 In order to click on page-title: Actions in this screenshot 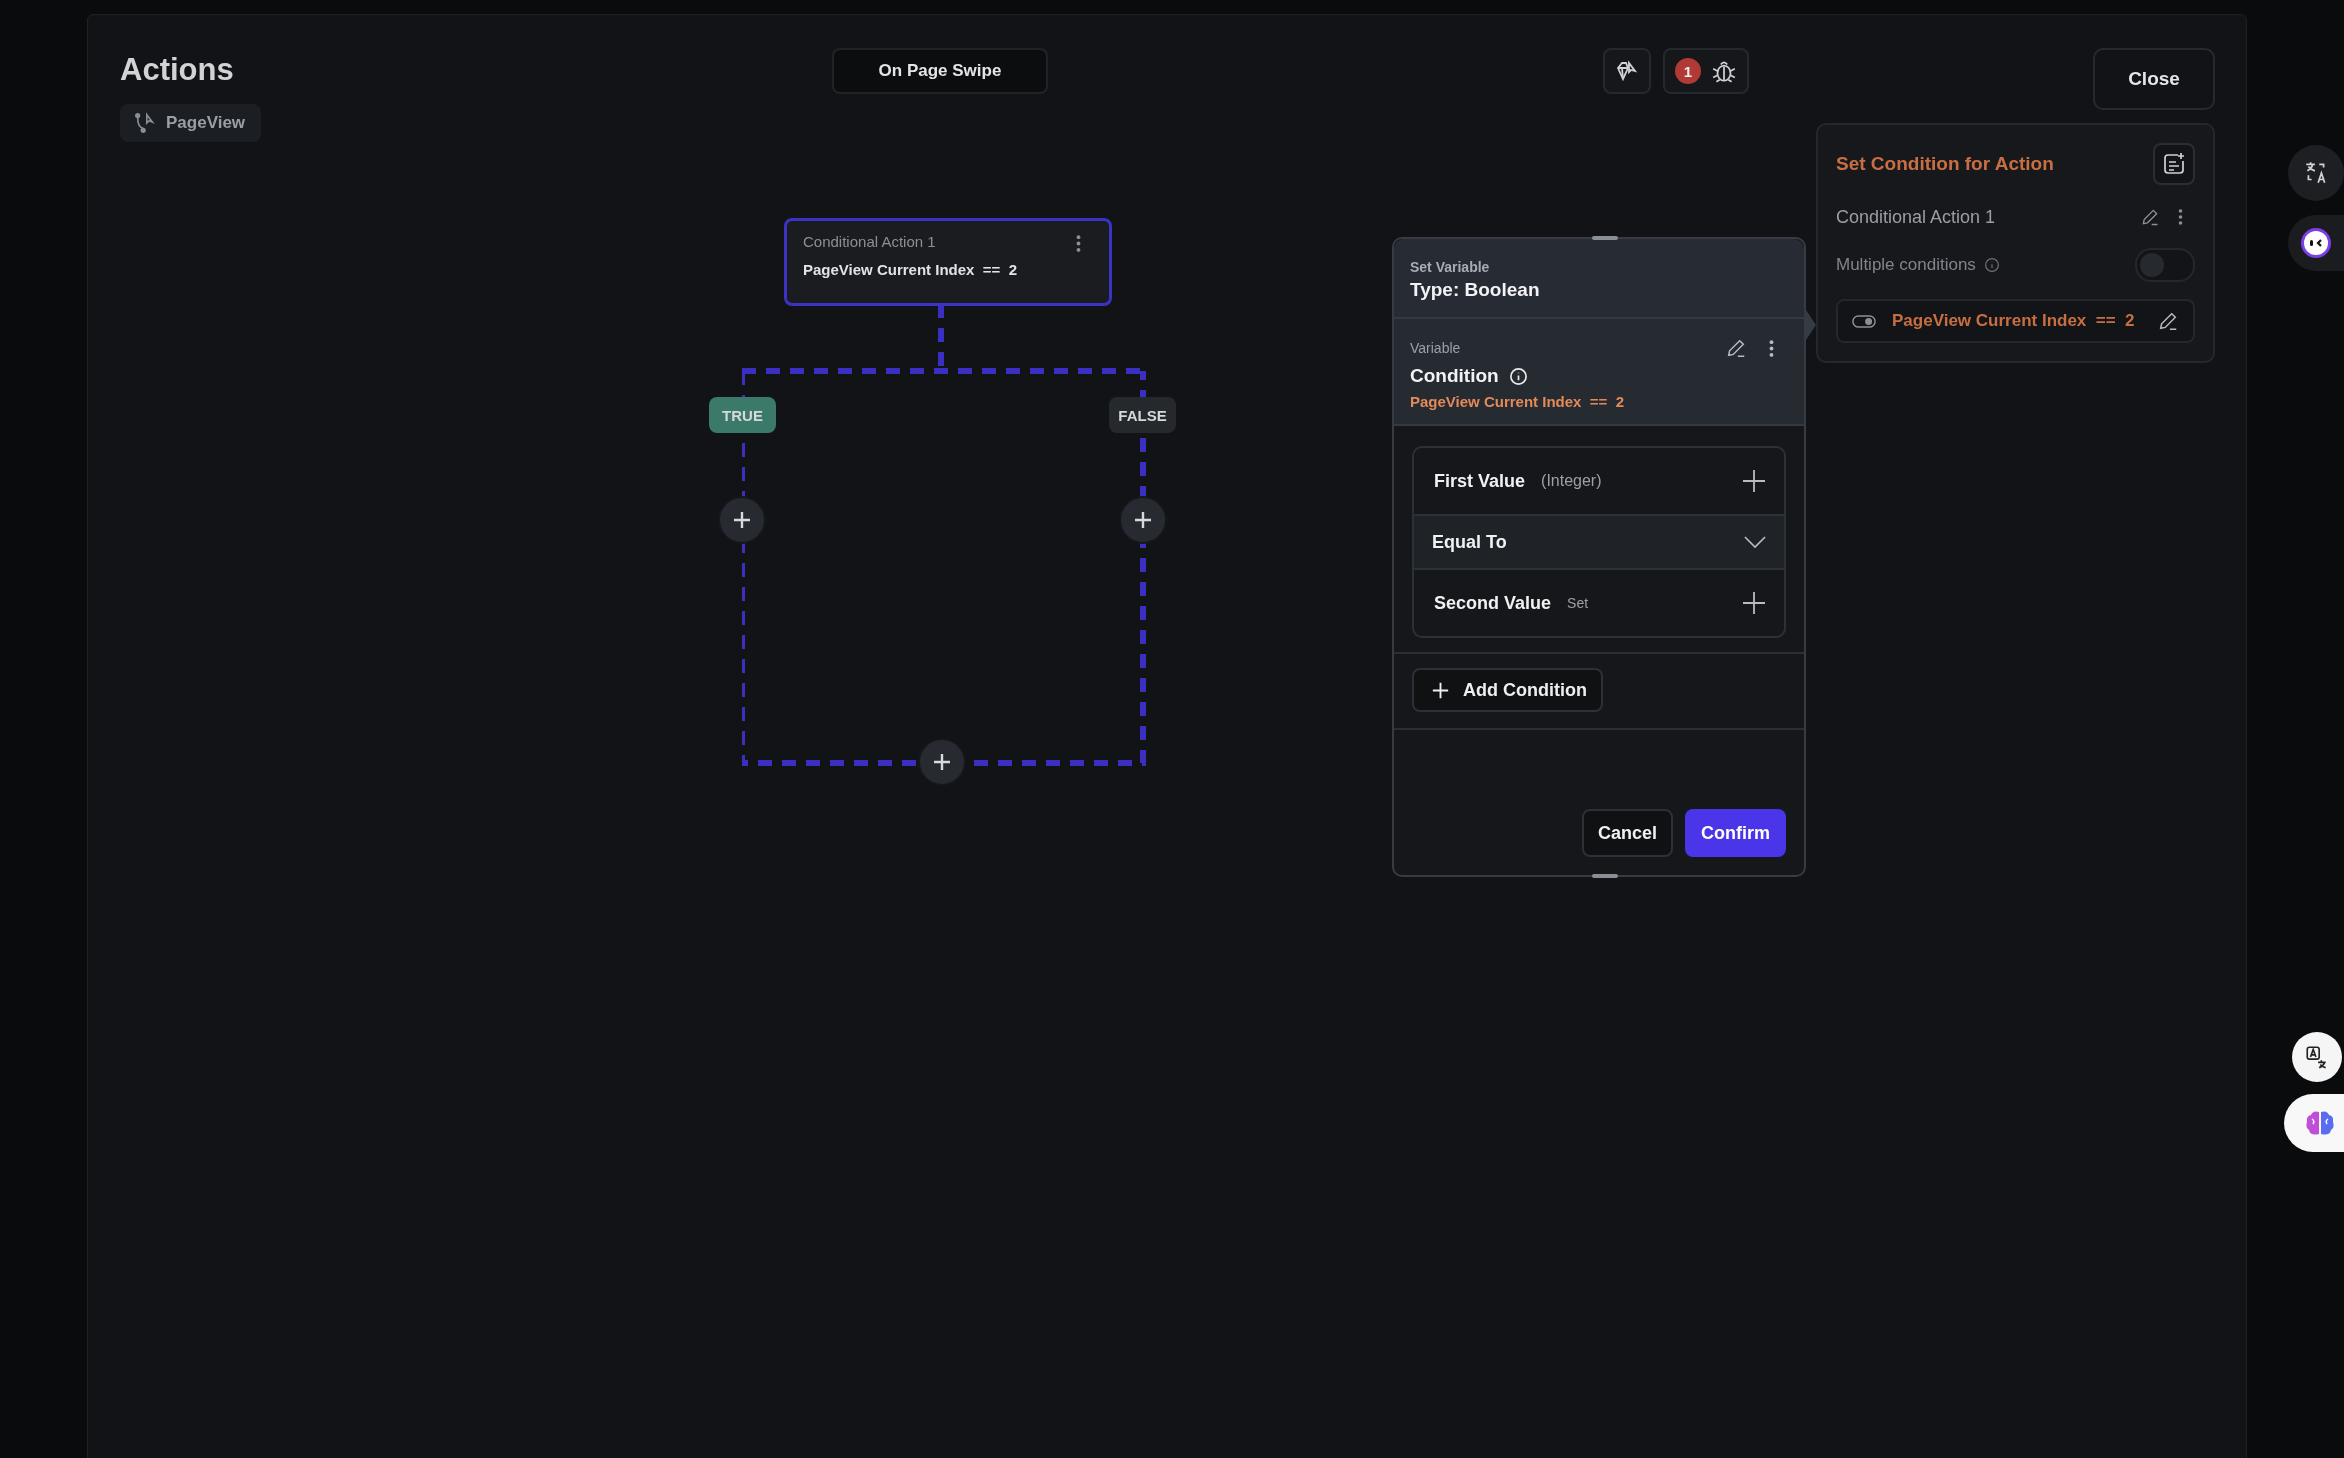, I will do `click(177, 70)`.